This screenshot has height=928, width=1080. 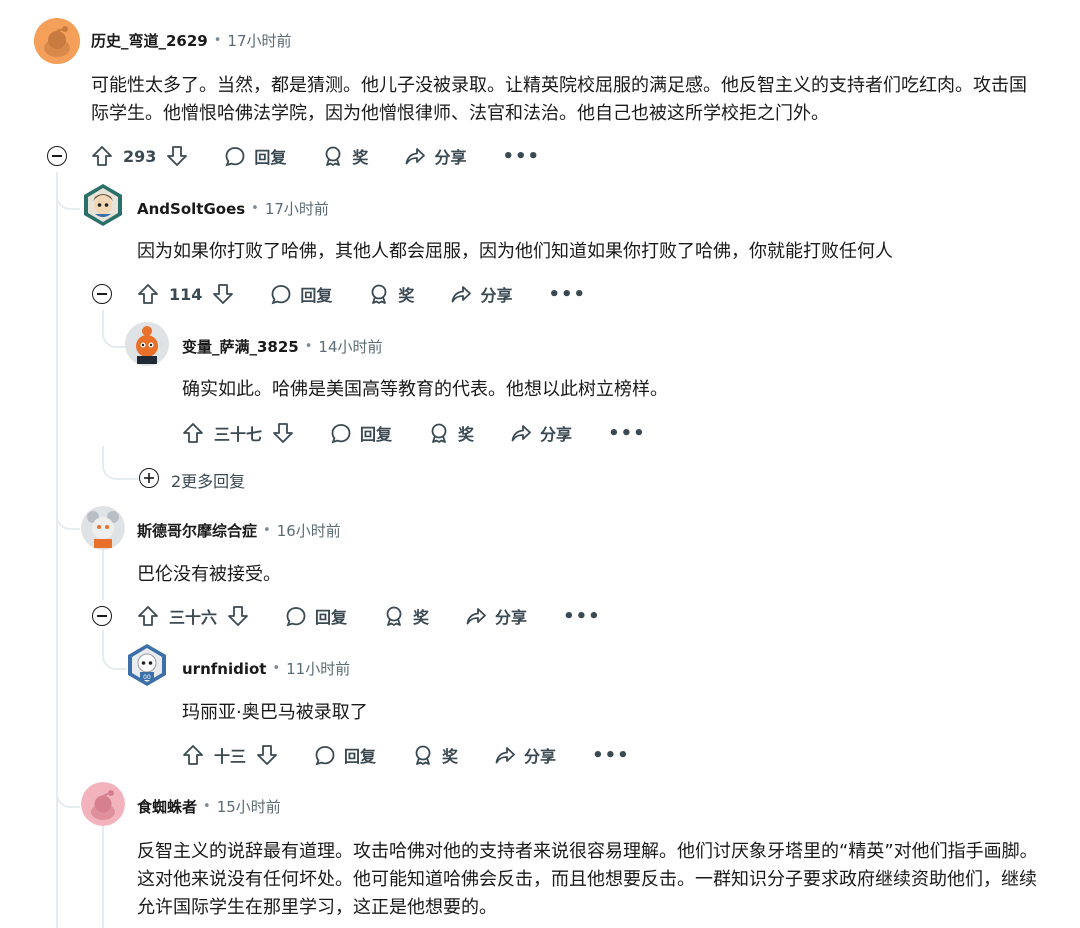 What do you see at coordinates (193, 616) in the screenshot?
I see `vote-group: 三十六` at bounding box center [193, 616].